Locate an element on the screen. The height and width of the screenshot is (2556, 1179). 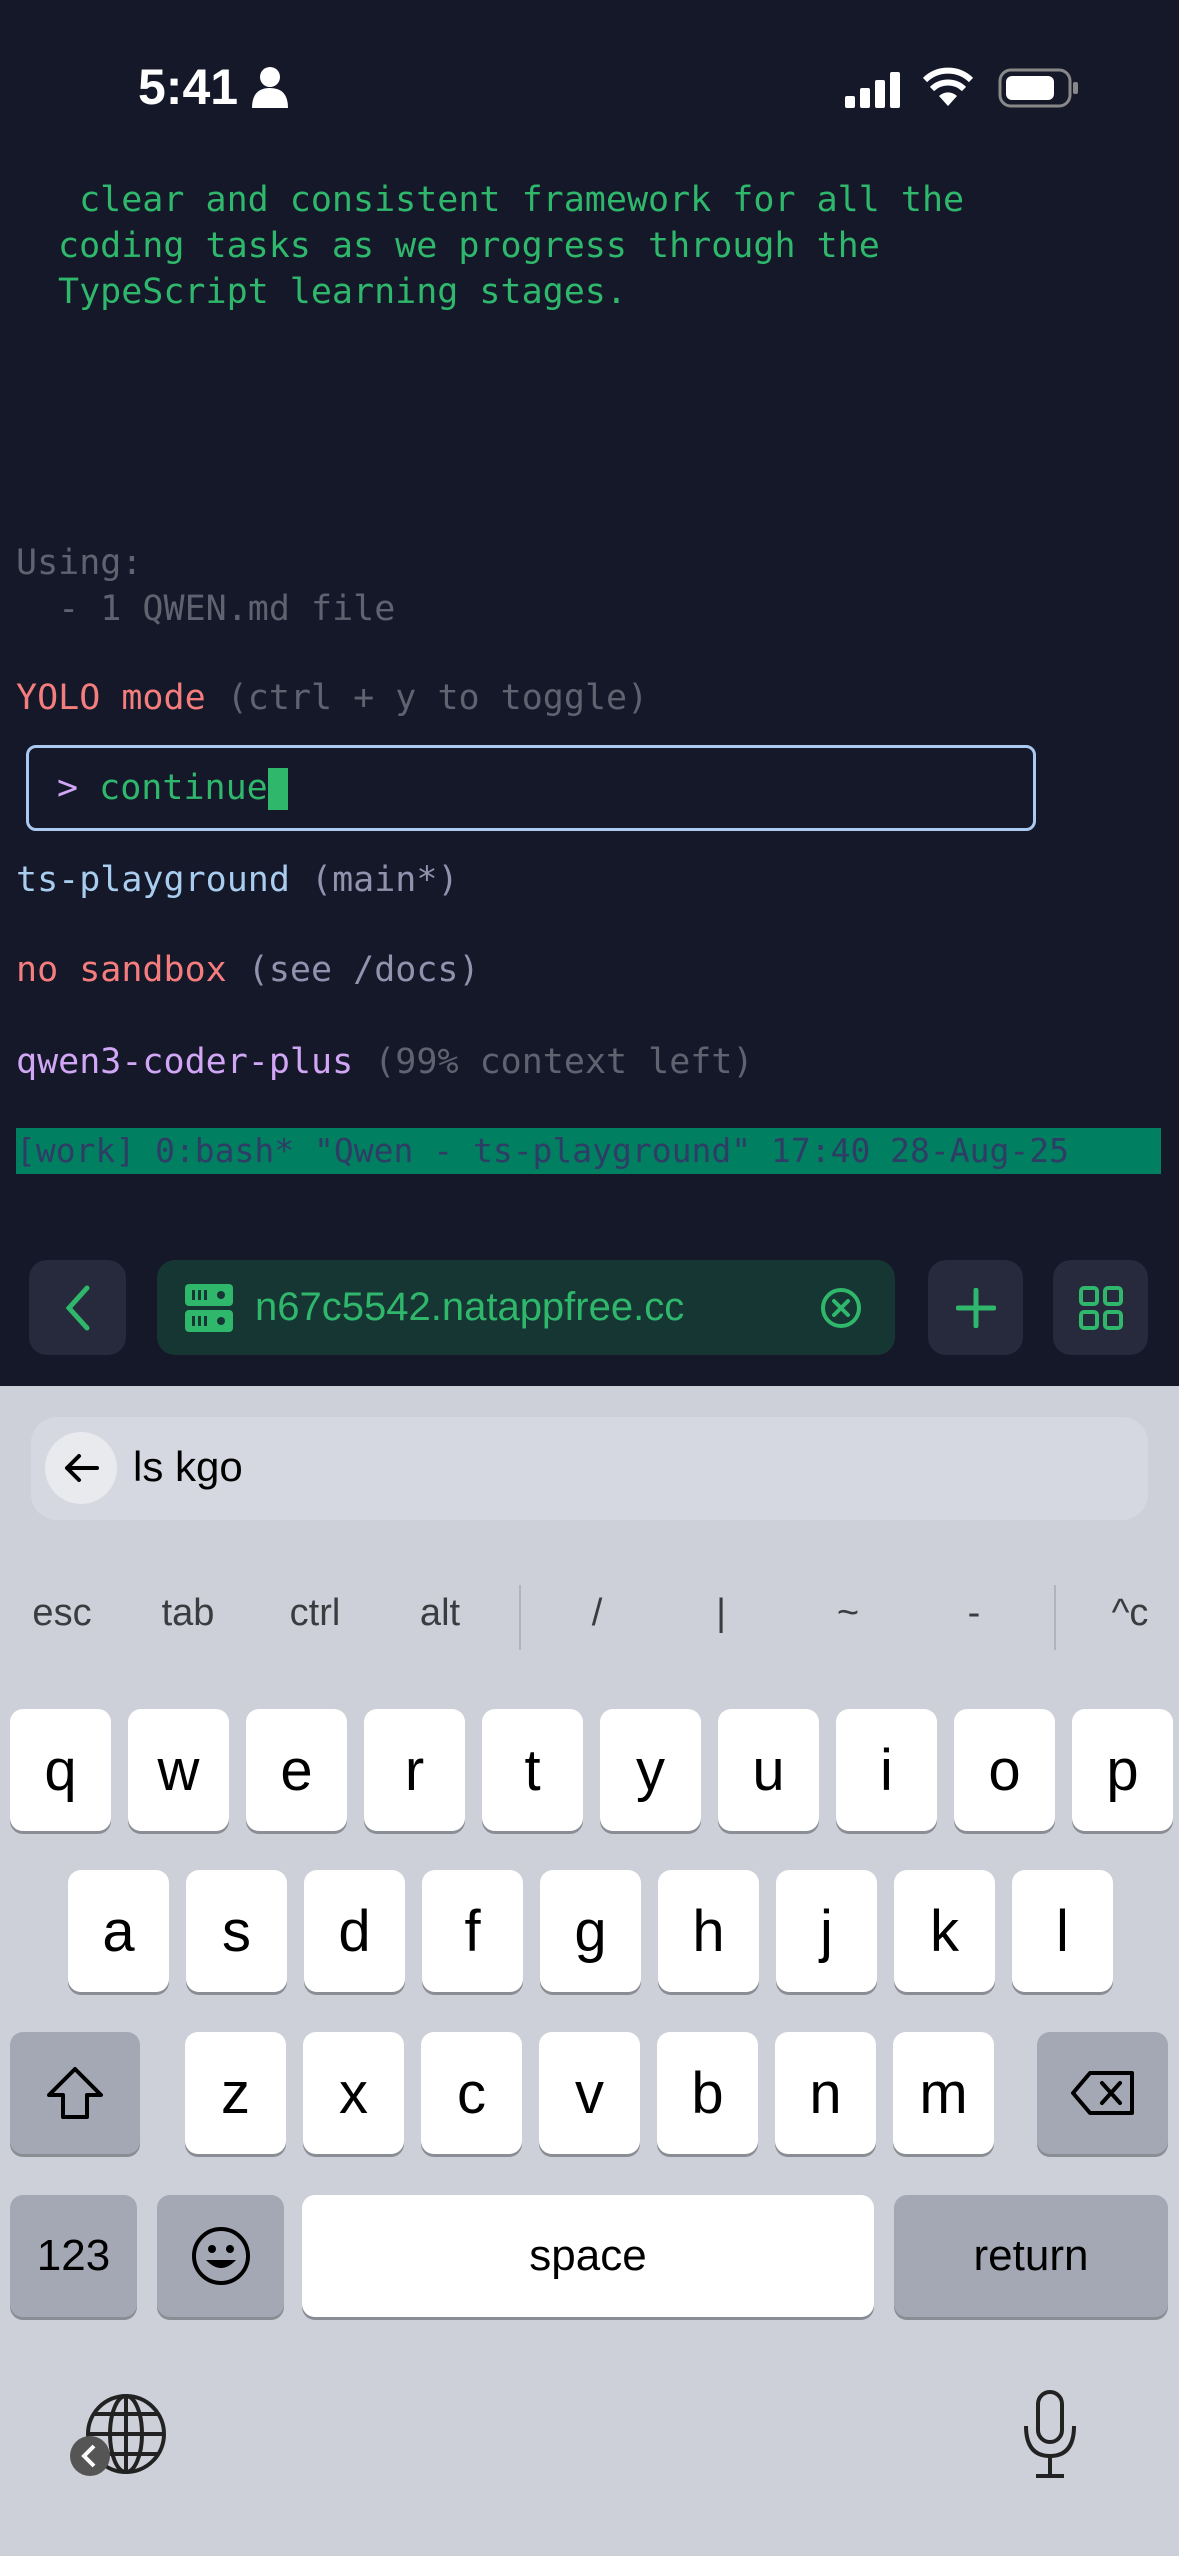
project-name: ts-playground is located at coordinates (153, 880).